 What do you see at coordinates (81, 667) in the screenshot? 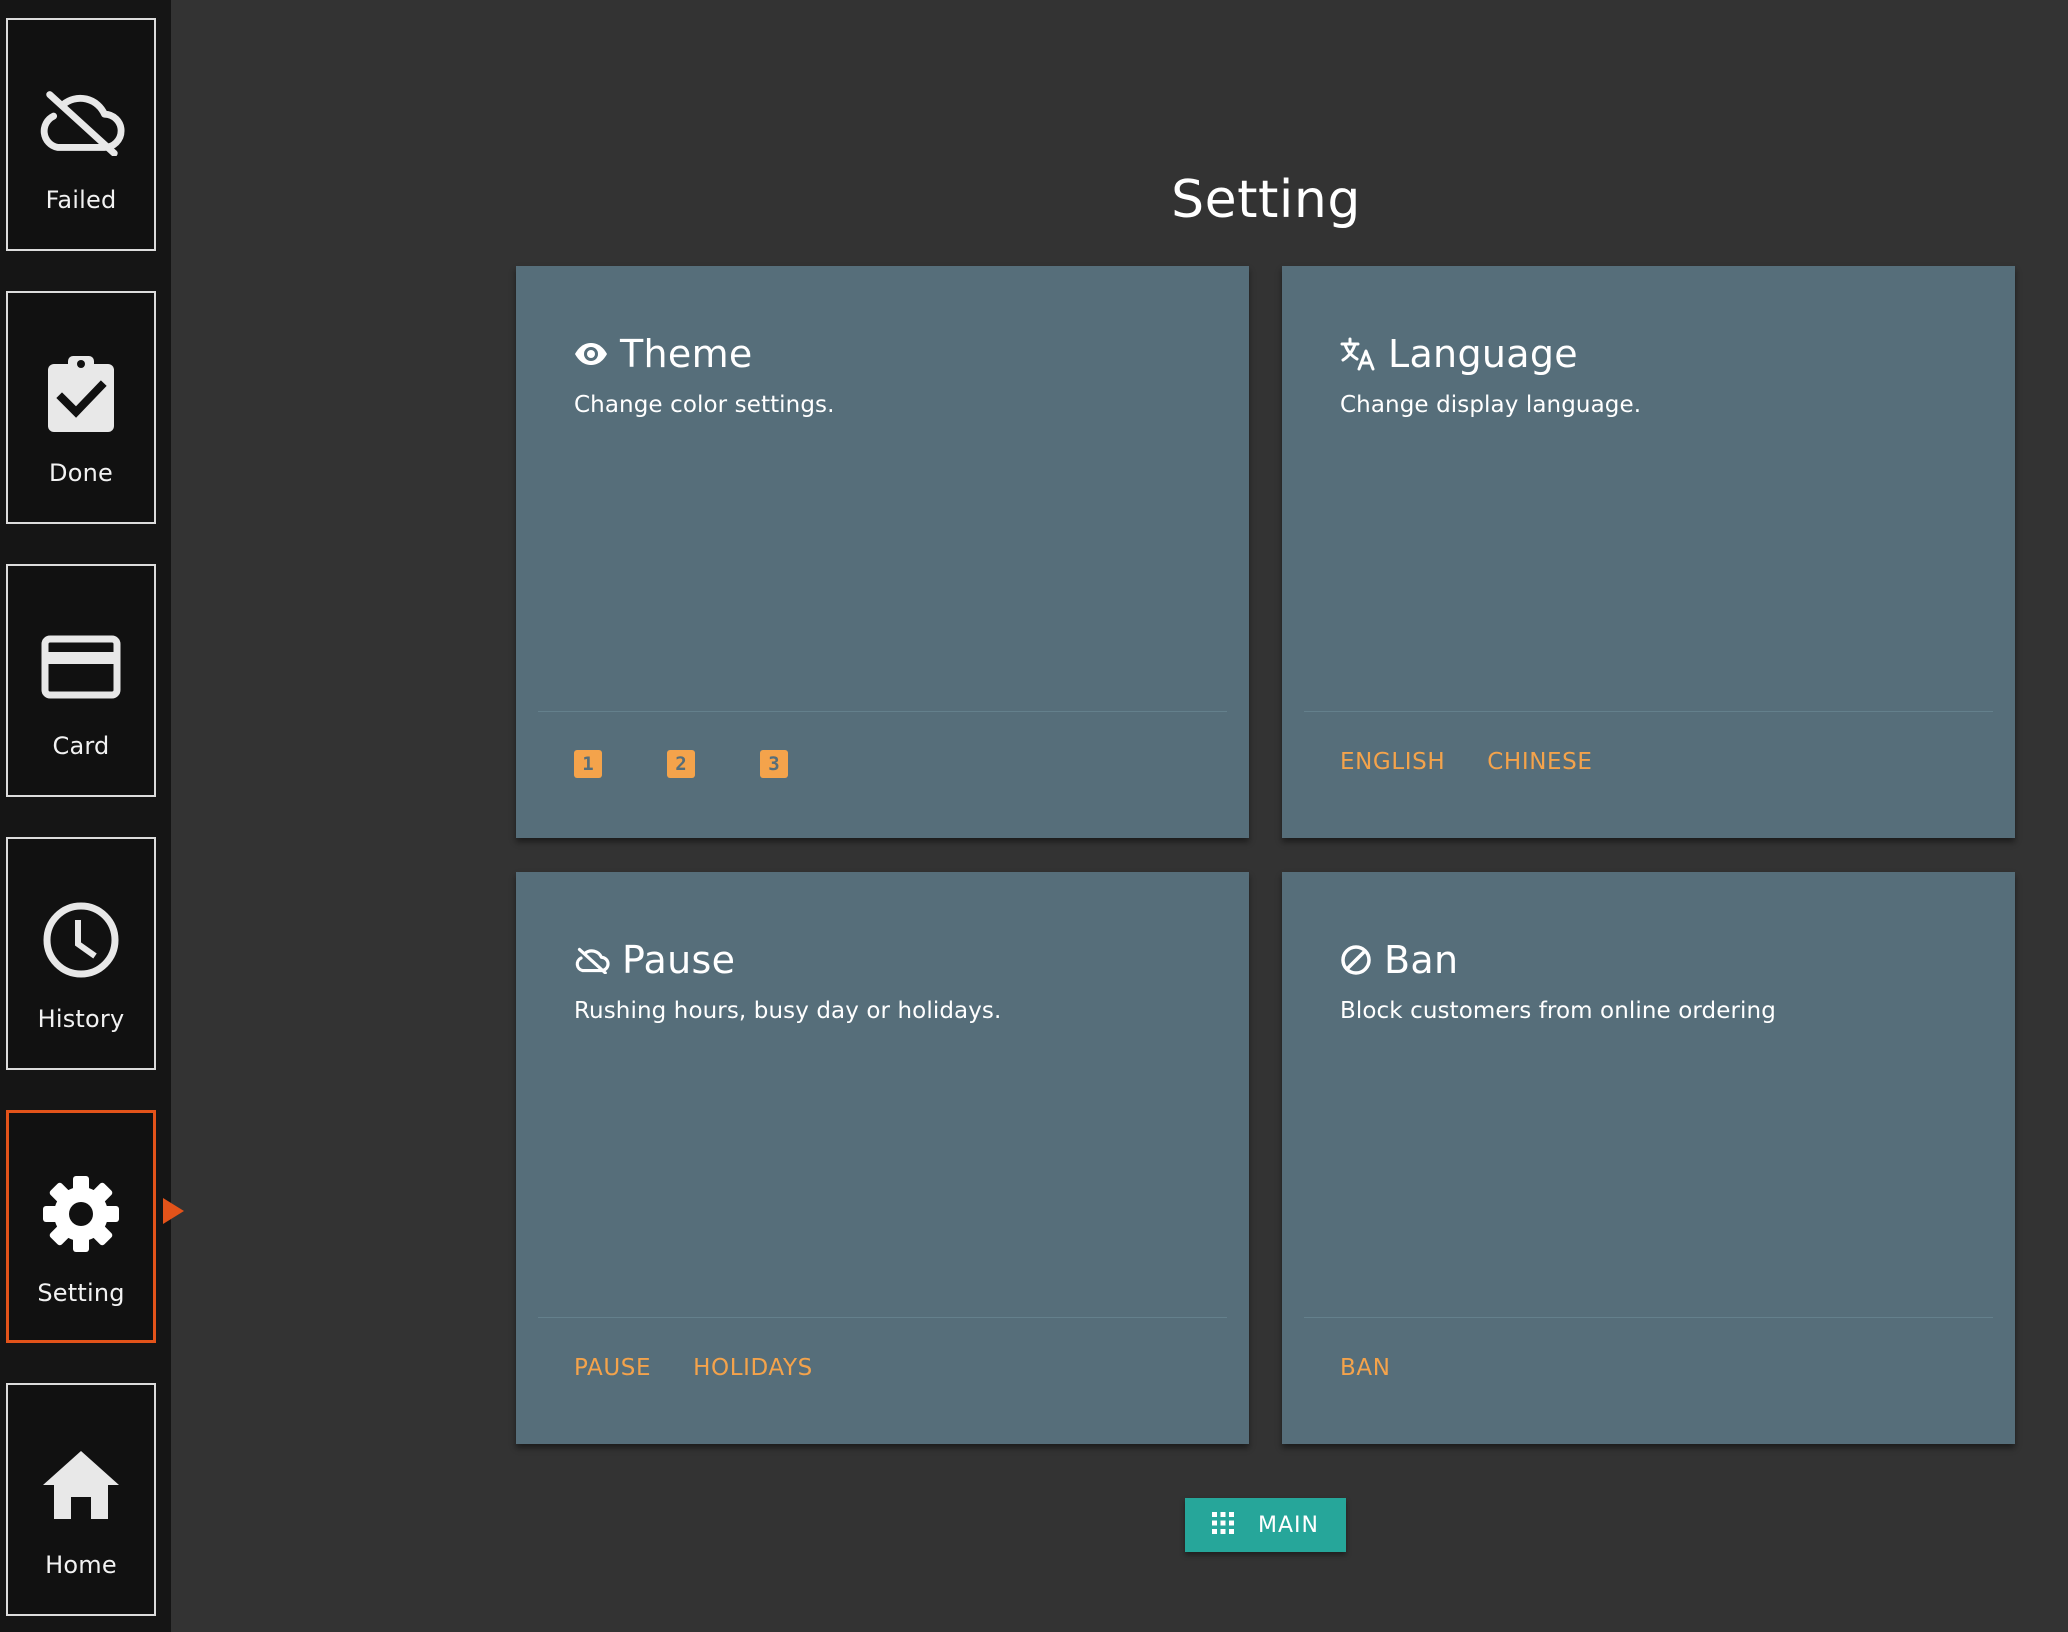
I see `credit-card-icon` at bounding box center [81, 667].